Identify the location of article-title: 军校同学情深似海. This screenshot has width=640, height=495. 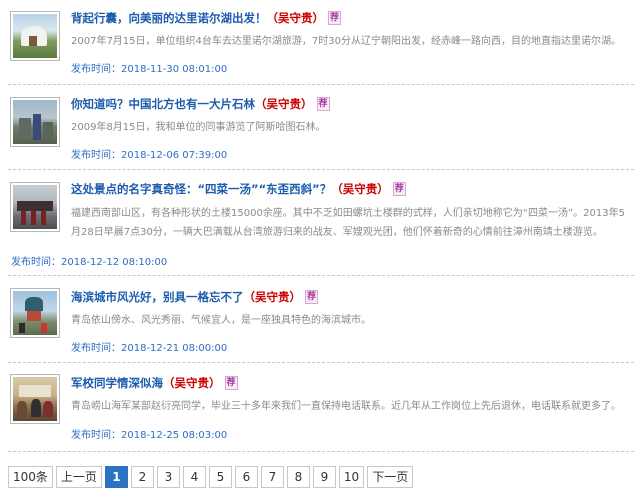
(117, 383).